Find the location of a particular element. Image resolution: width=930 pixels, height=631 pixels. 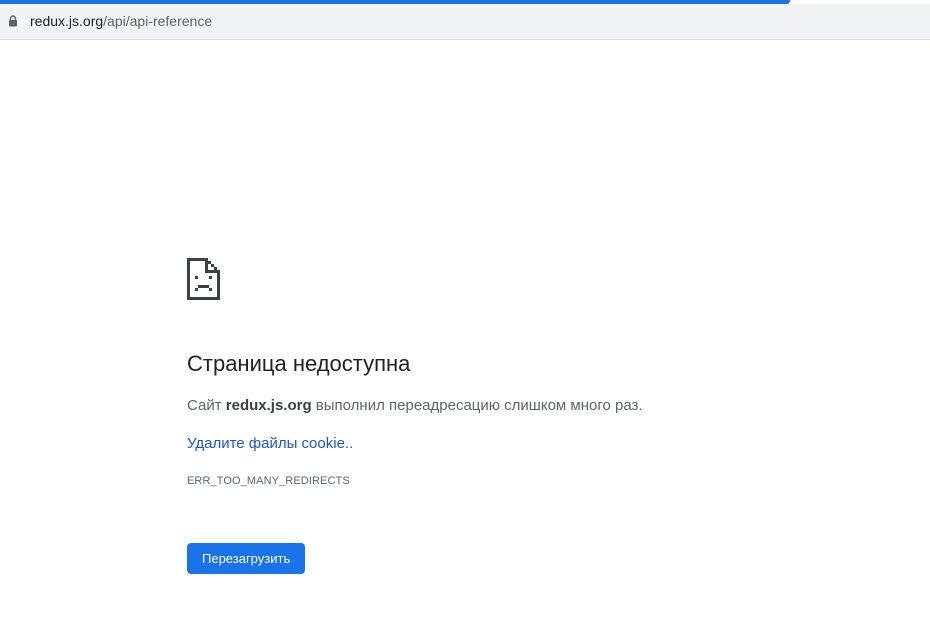

url-path: /api/api-reference is located at coordinates (158, 21).